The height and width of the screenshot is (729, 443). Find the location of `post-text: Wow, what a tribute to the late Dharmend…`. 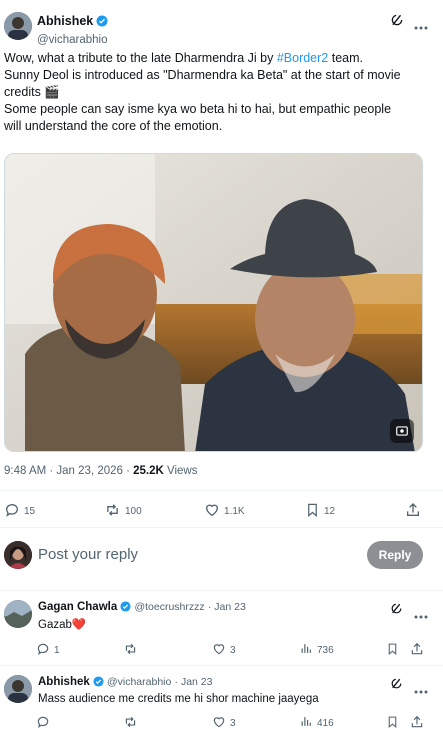

post-text: Wow, what a tribute to the late Dharmend… is located at coordinates (202, 92).